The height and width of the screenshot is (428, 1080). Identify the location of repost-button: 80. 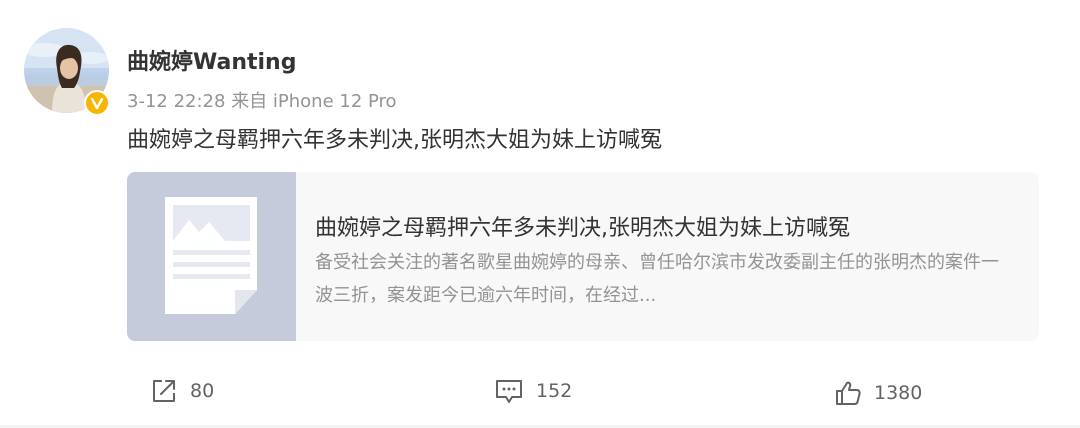
(182, 391).